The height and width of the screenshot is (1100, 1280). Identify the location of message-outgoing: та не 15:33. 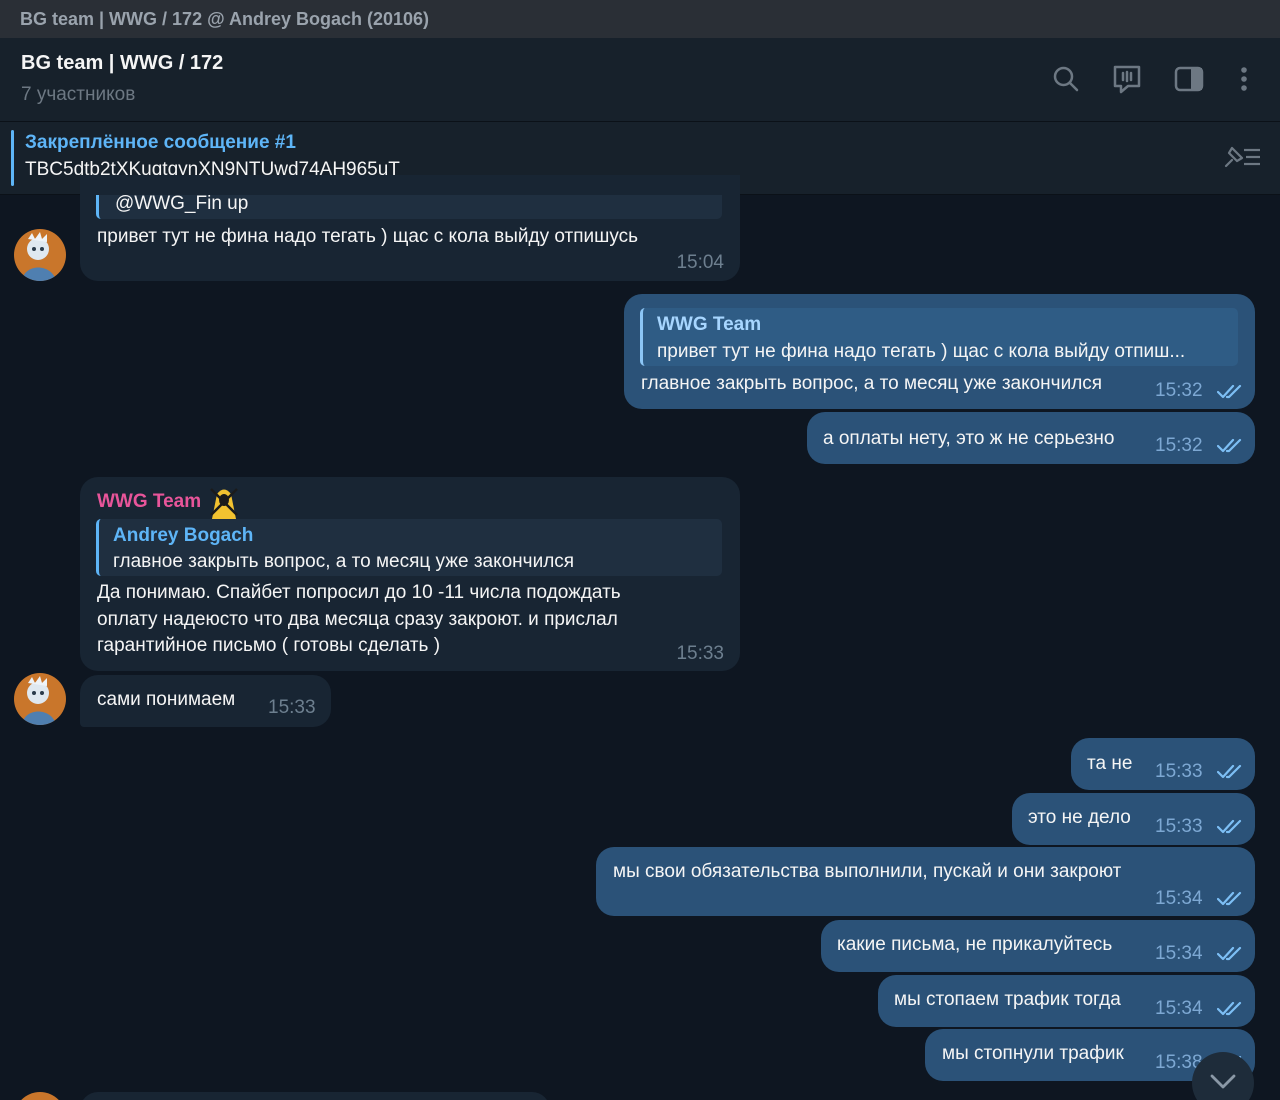
(1163, 764).